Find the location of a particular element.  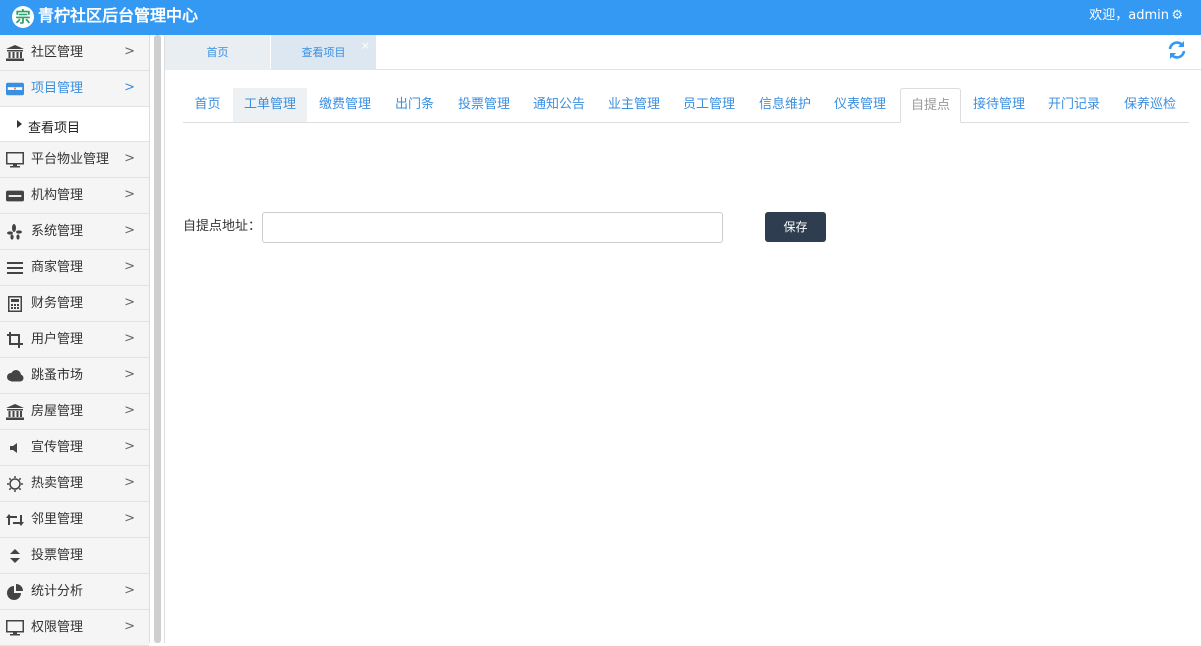

page-tab-label: 查看项目 is located at coordinates (323, 52).